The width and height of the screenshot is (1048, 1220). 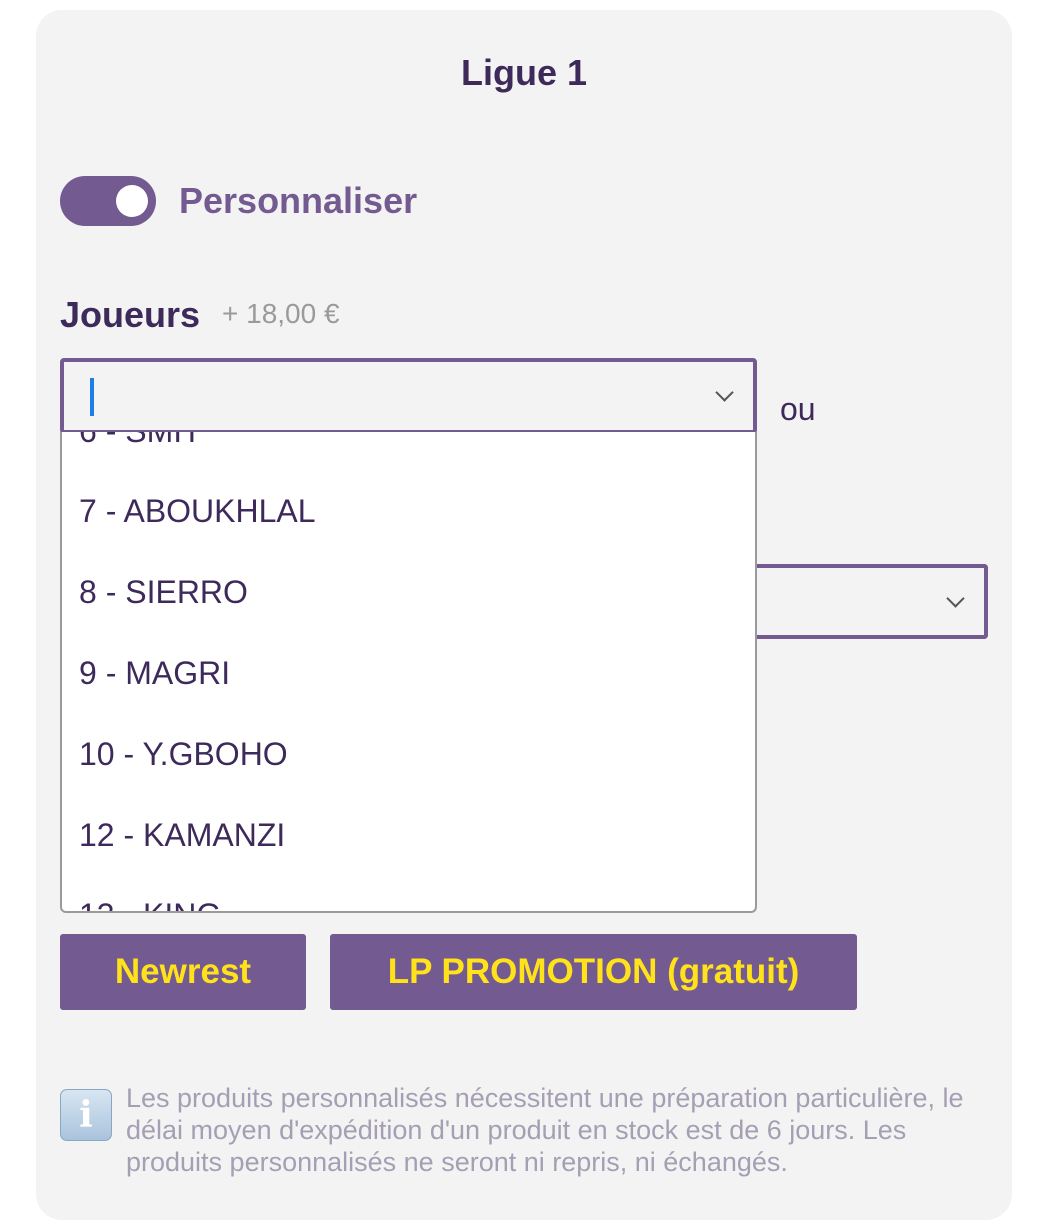 What do you see at coordinates (593, 972) in the screenshot?
I see `lp-promotion-button: LP PROMOTION (gratuit)` at bounding box center [593, 972].